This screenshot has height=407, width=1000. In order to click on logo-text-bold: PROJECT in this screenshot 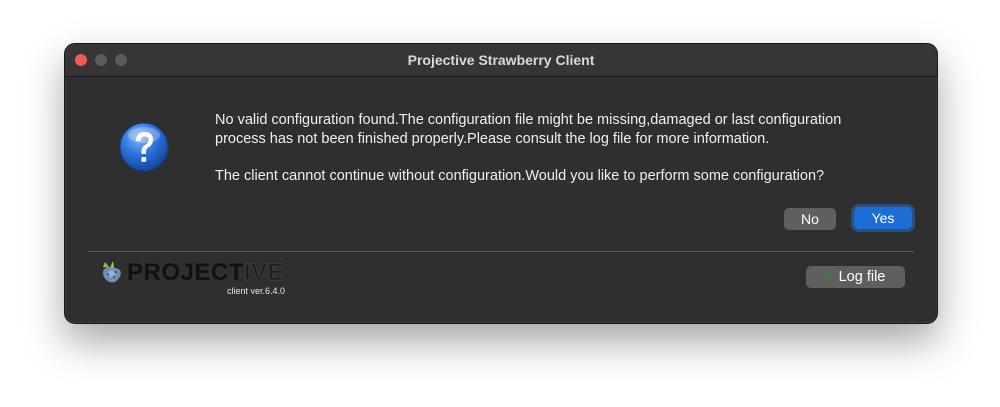, I will do `click(185, 272)`.